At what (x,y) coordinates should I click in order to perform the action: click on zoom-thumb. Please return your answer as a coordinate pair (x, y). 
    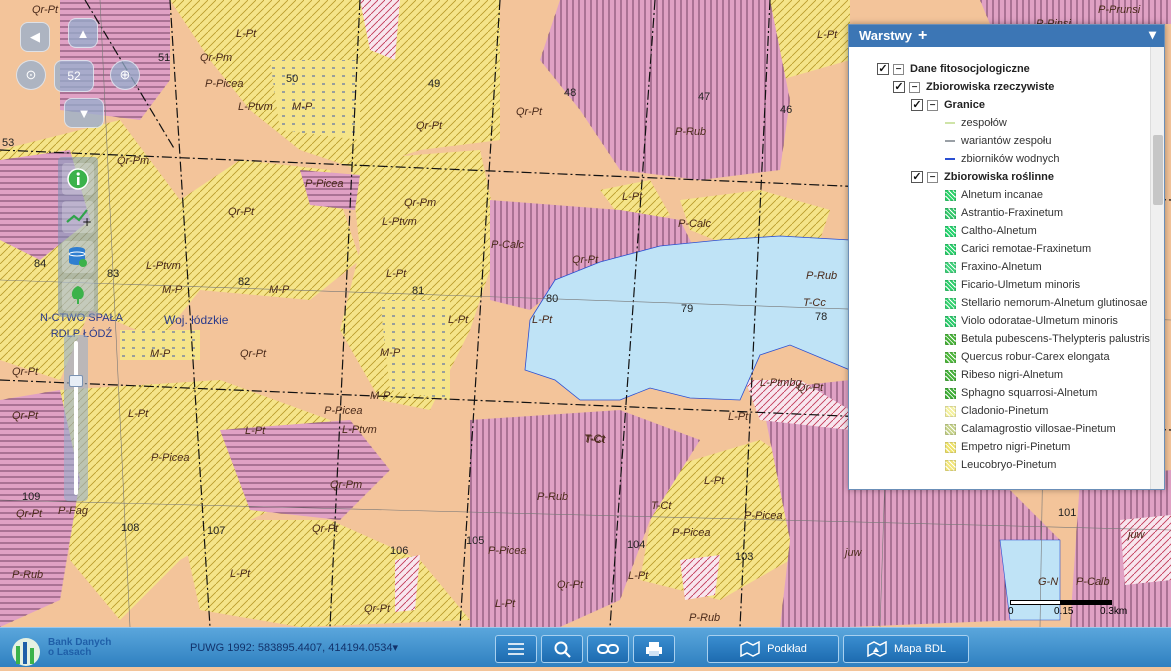
    Looking at the image, I should click on (76, 381).